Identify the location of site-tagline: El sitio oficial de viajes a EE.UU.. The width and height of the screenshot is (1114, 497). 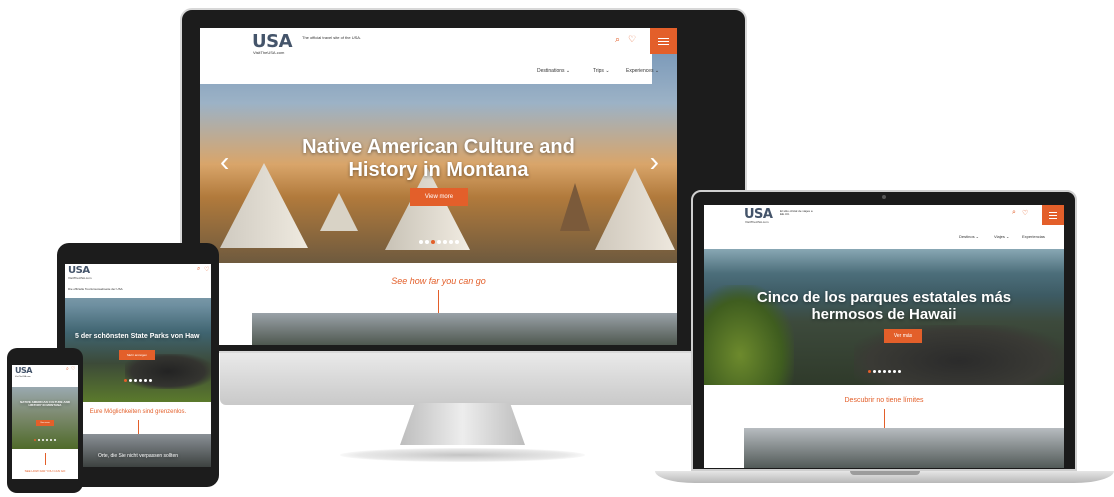
(796, 213).